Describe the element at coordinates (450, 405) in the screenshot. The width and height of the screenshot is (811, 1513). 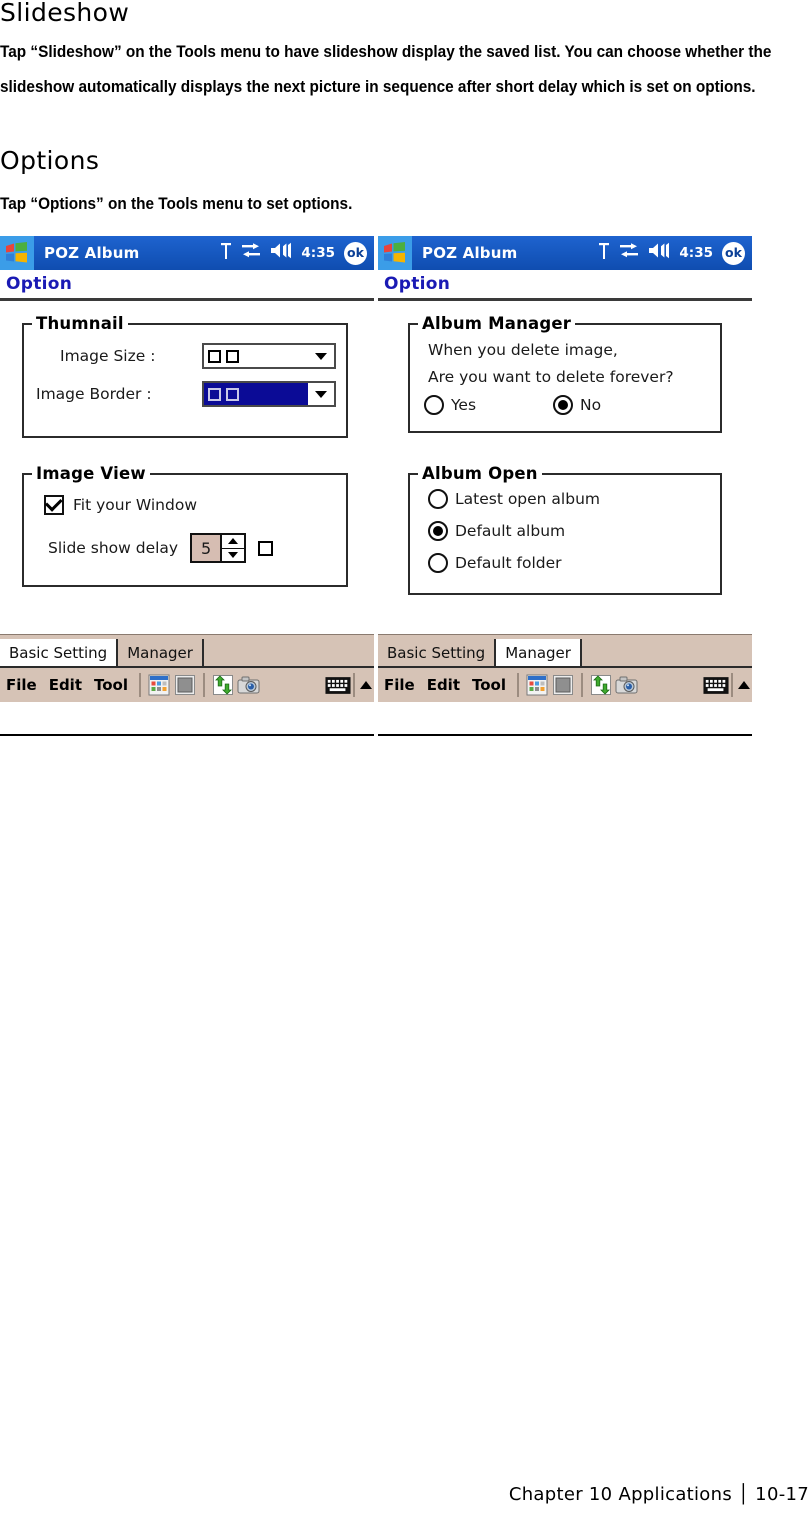
I see `radio-option-yes: Yes` at that location.